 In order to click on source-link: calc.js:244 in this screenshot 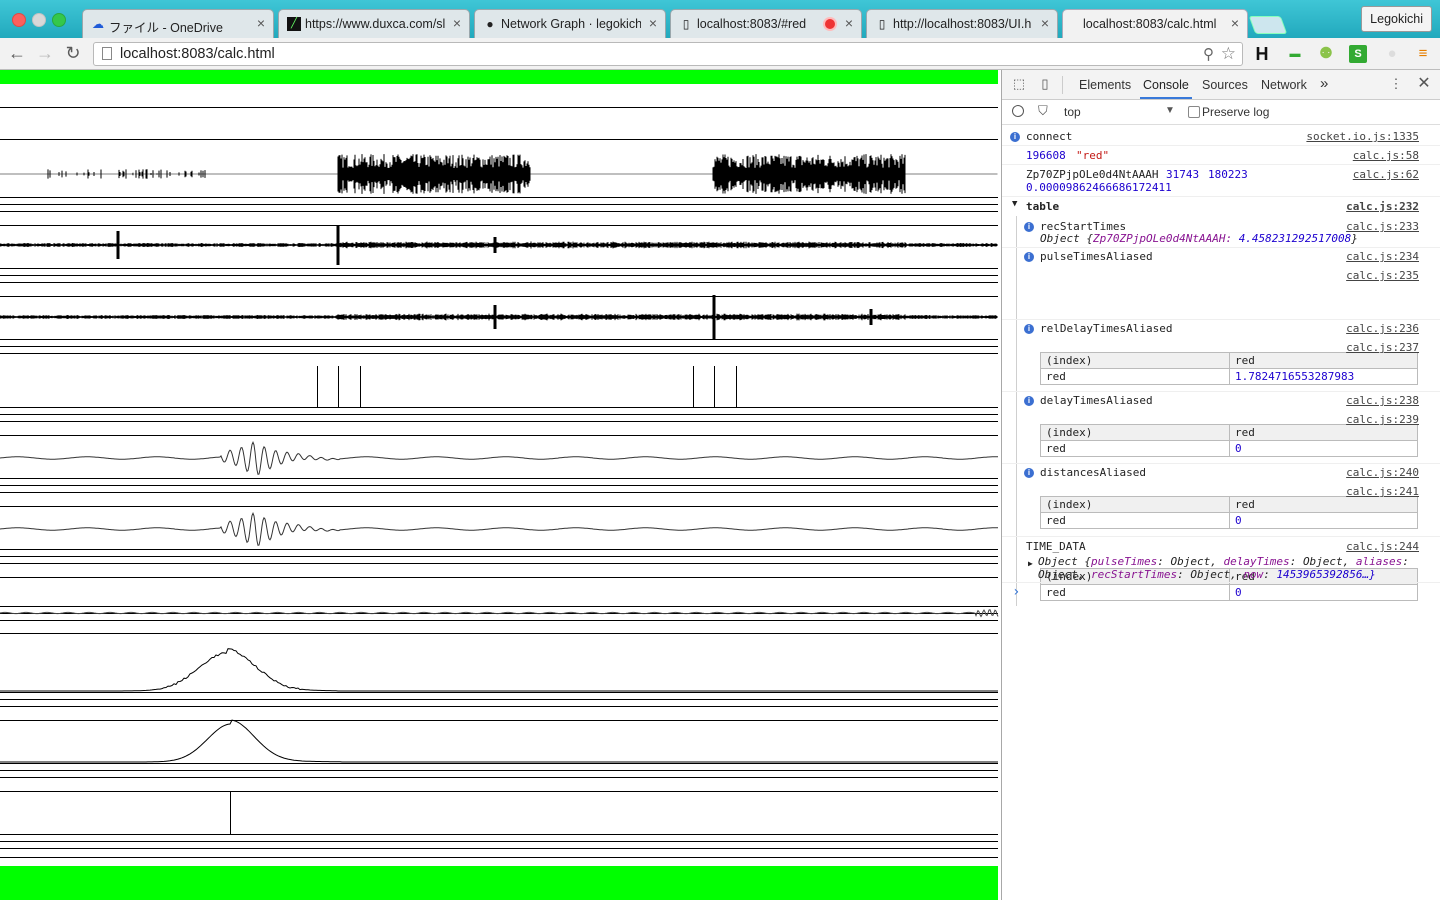, I will do `click(1382, 546)`.